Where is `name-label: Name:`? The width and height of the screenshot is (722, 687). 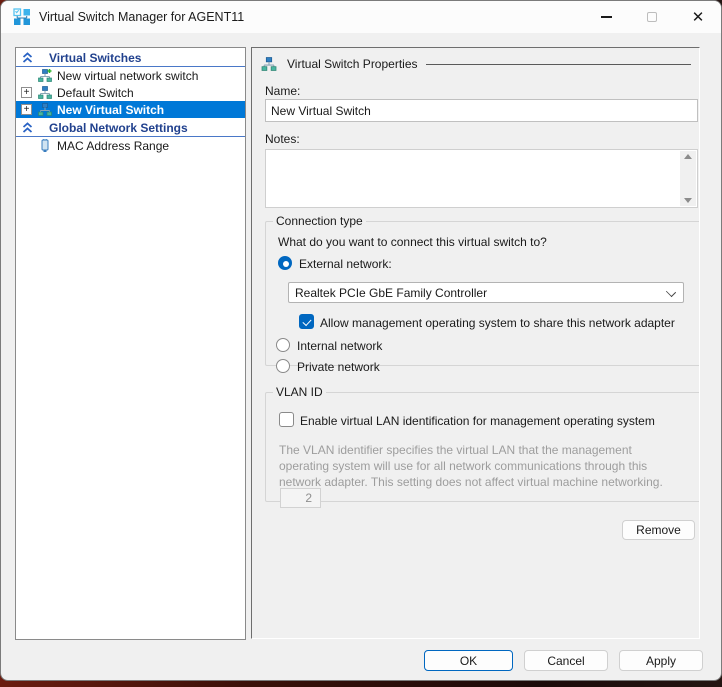
name-label: Name: is located at coordinates (283, 91).